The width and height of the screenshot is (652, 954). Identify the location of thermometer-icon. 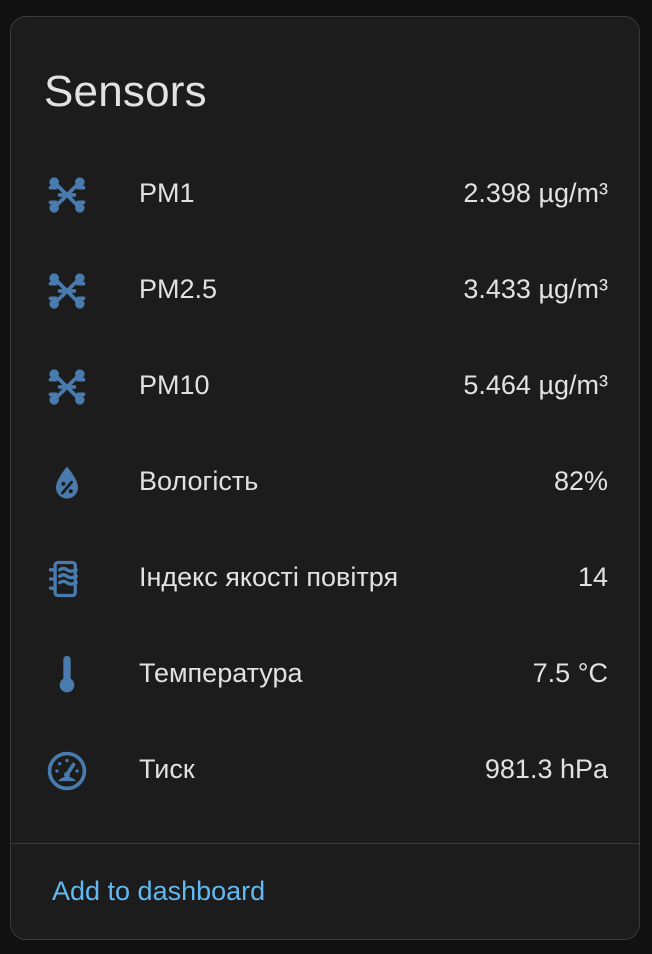
(67, 675).